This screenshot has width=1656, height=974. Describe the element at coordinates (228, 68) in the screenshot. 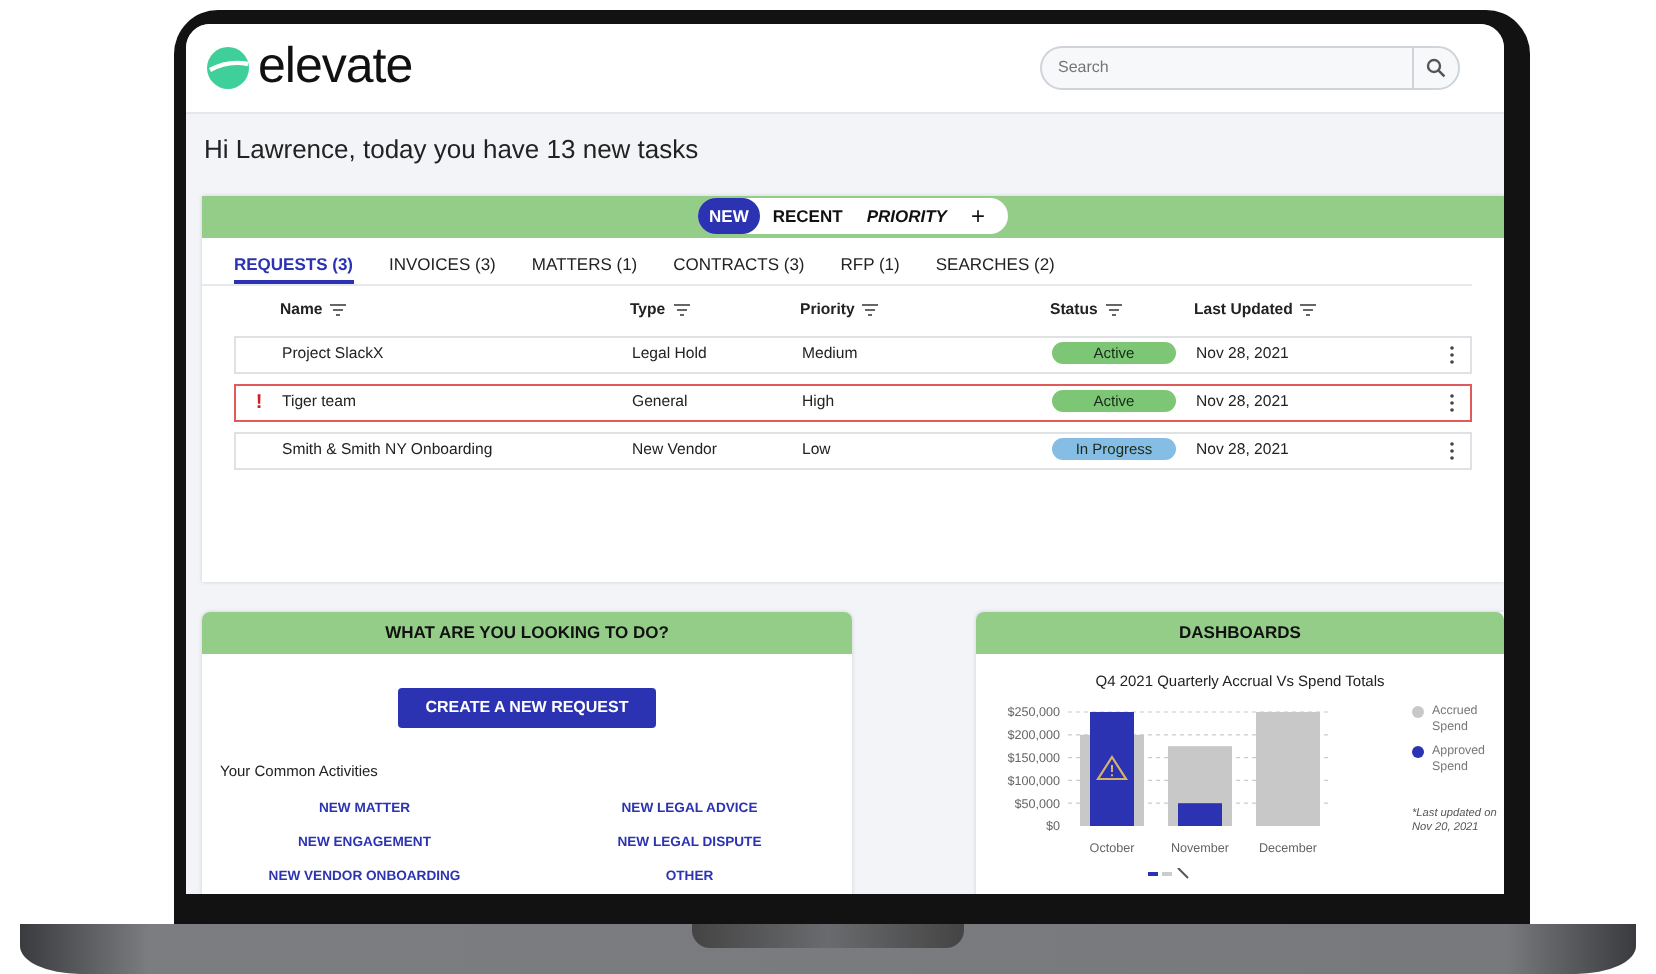

I see `logo-icon` at that location.